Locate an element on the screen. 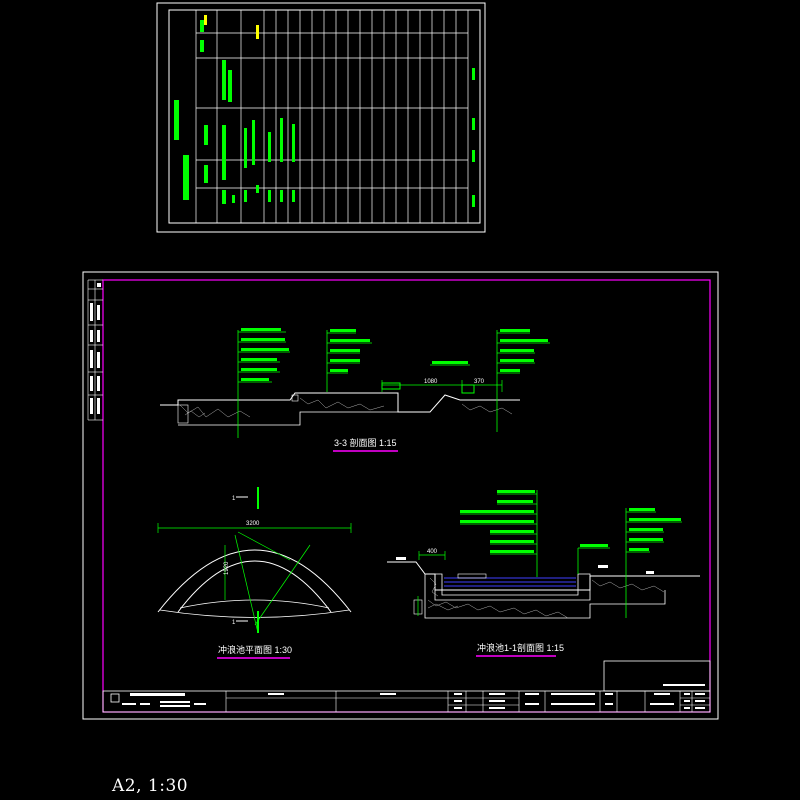 The width and height of the screenshot is (800, 800). title-block-text is located at coordinates (413, 696).